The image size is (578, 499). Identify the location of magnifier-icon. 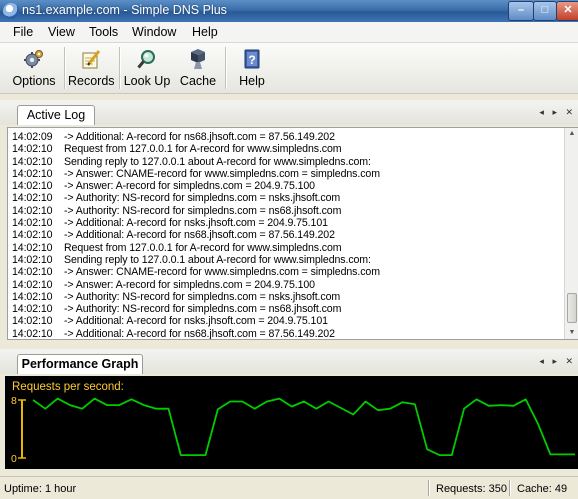
(146, 59).